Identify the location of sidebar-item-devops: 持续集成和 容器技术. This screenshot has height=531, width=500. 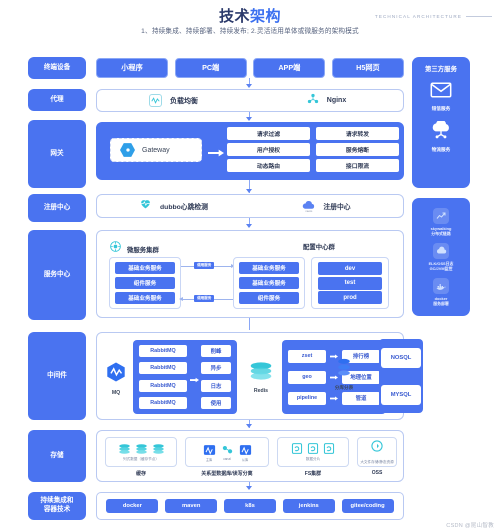
(57, 506).